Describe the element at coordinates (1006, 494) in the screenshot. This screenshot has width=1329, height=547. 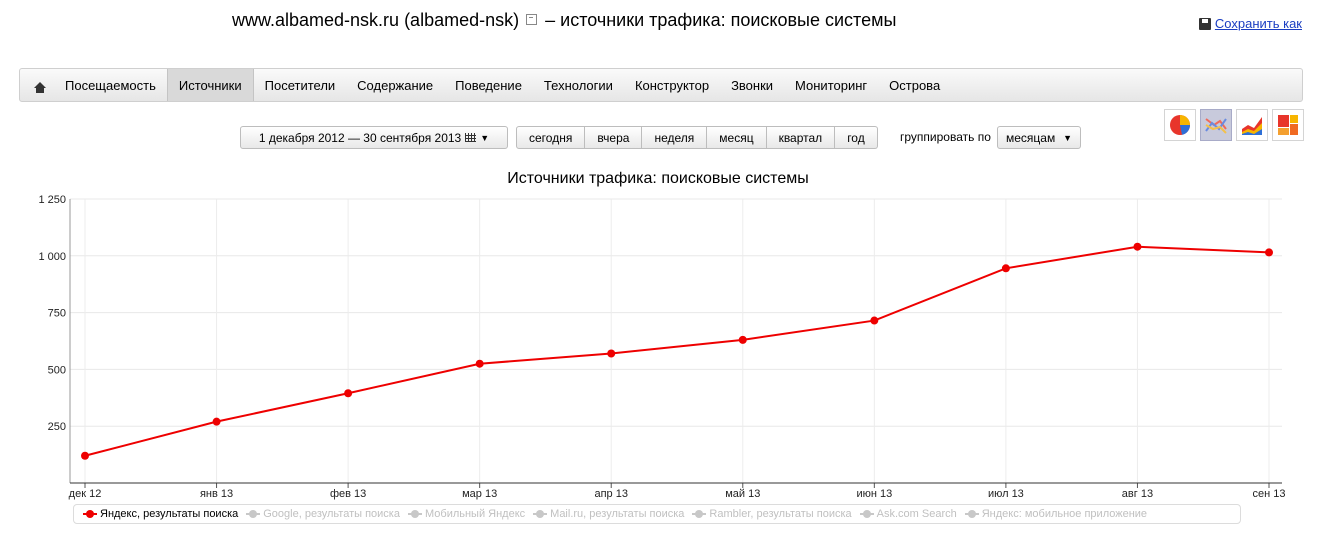
I see `x-tick-label: июл 13` at that location.